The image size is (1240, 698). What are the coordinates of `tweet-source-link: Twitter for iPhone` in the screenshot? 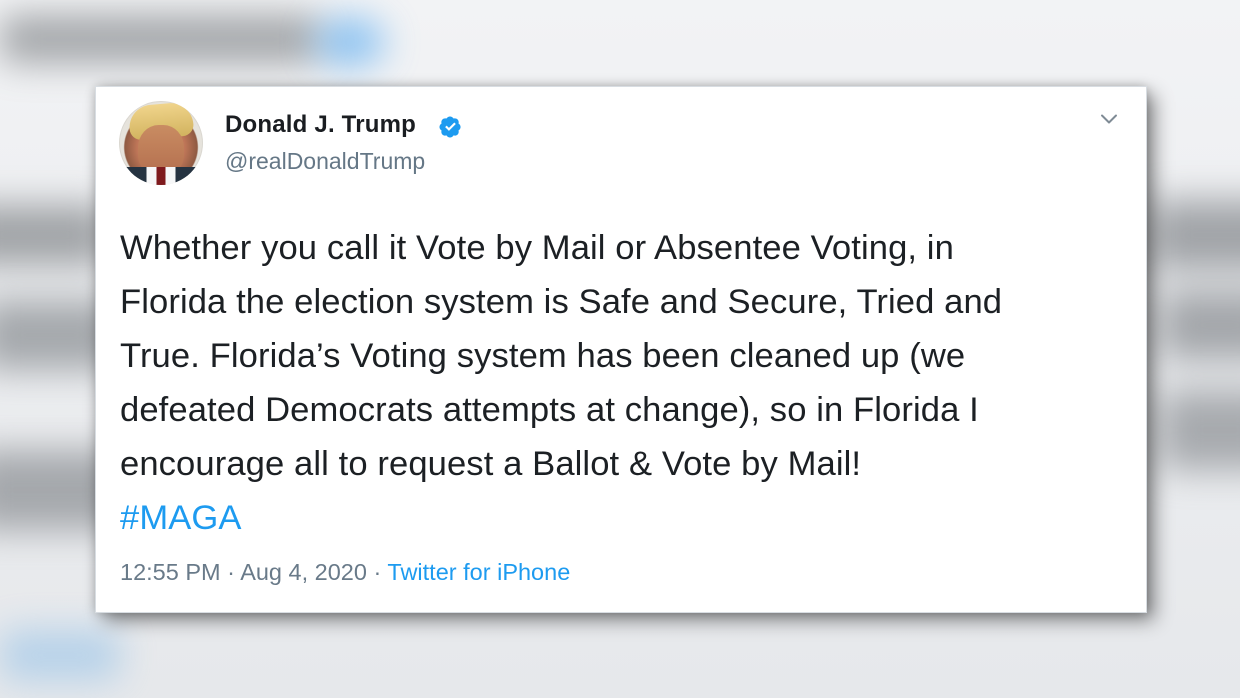 It's located at (478, 572).